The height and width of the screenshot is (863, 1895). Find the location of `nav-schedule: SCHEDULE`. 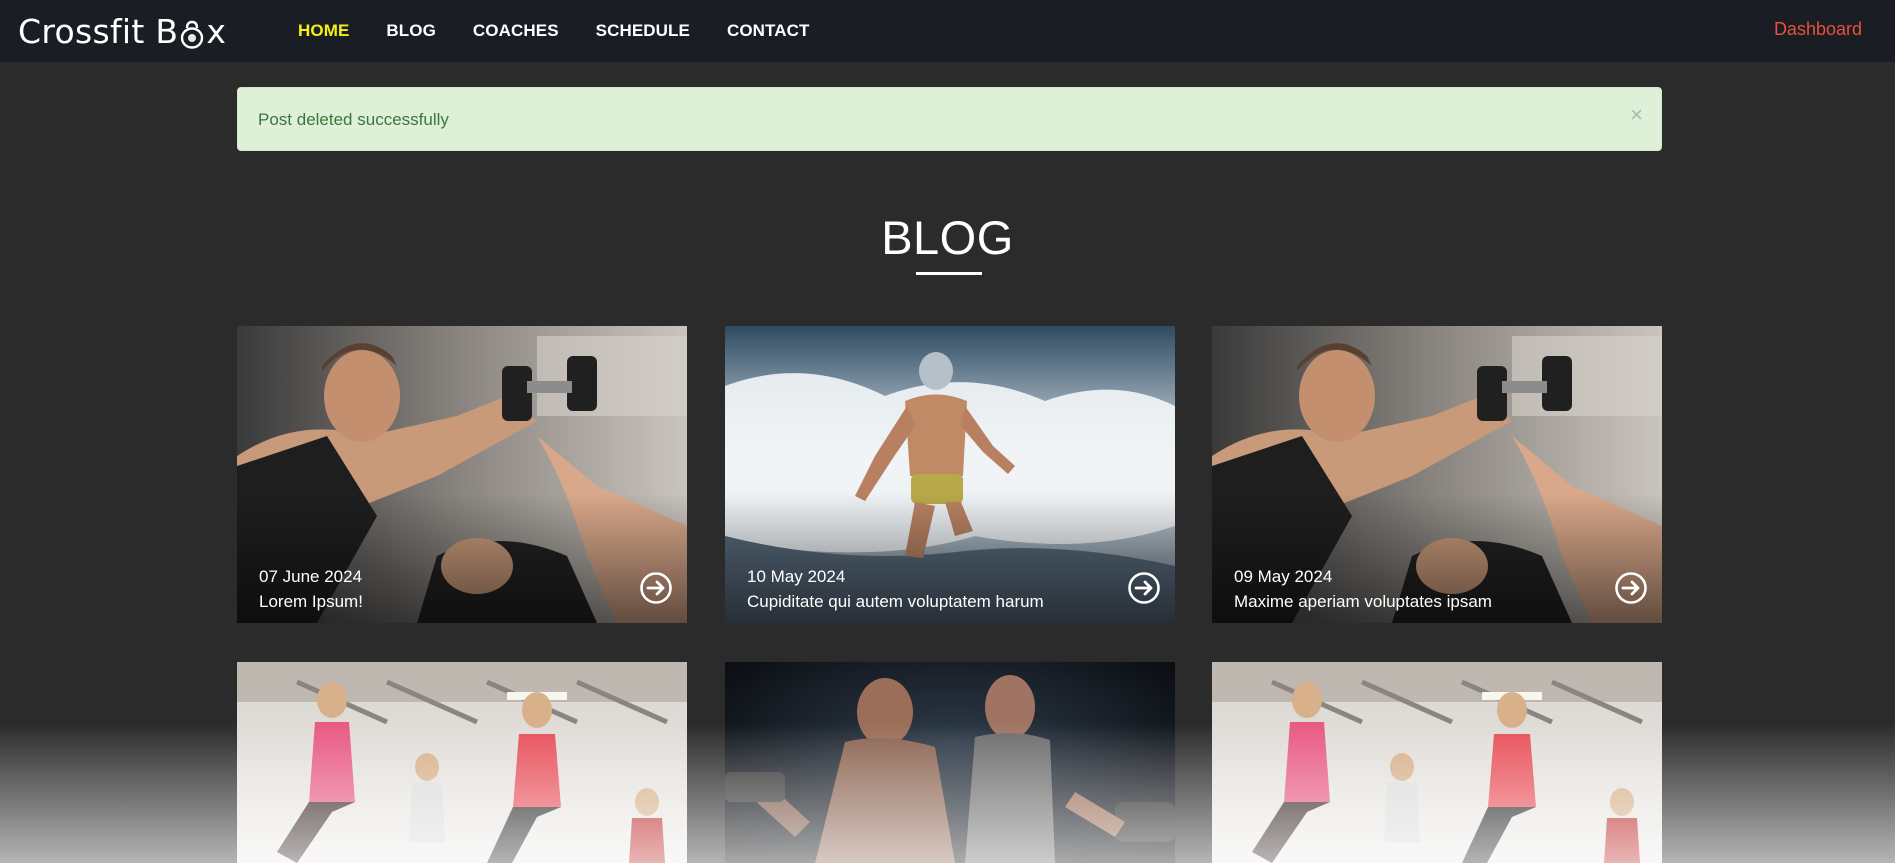

nav-schedule: SCHEDULE is located at coordinates (643, 31).